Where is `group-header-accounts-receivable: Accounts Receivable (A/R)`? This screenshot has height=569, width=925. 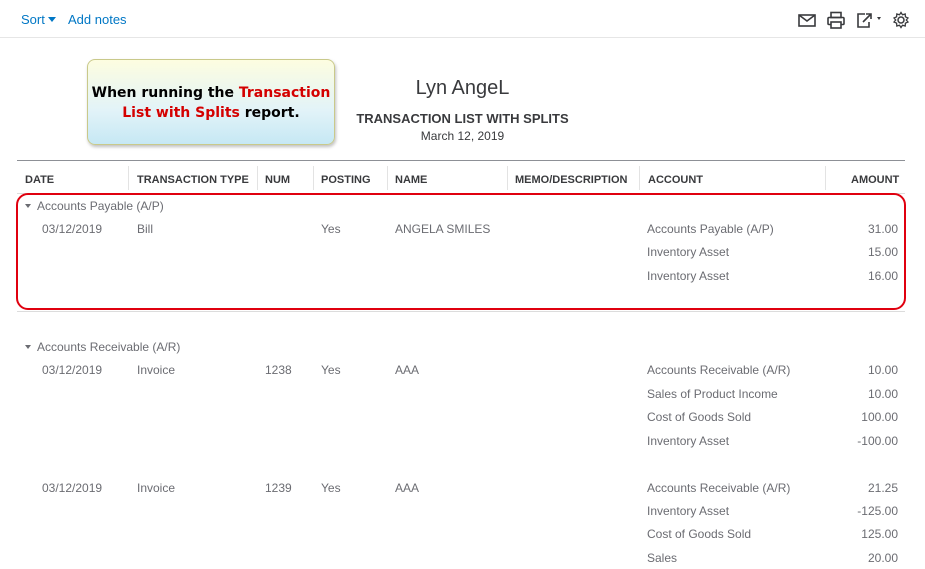
group-header-accounts-receivable: Accounts Receivable (A/R) is located at coordinates (102, 347).